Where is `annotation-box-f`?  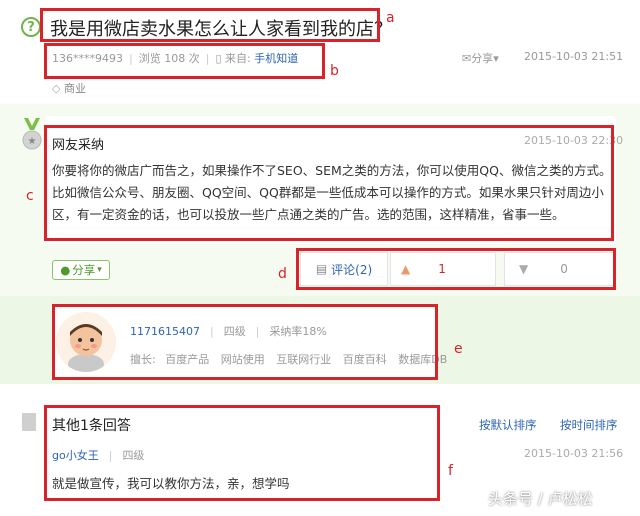 annotation-box-f is located at coordinates (242, 453).